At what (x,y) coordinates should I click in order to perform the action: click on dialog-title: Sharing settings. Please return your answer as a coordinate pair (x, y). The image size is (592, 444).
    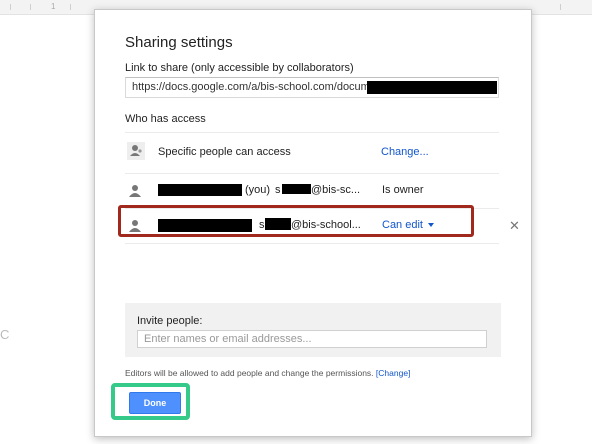
    Looking at the image, I should click on (179, 42).